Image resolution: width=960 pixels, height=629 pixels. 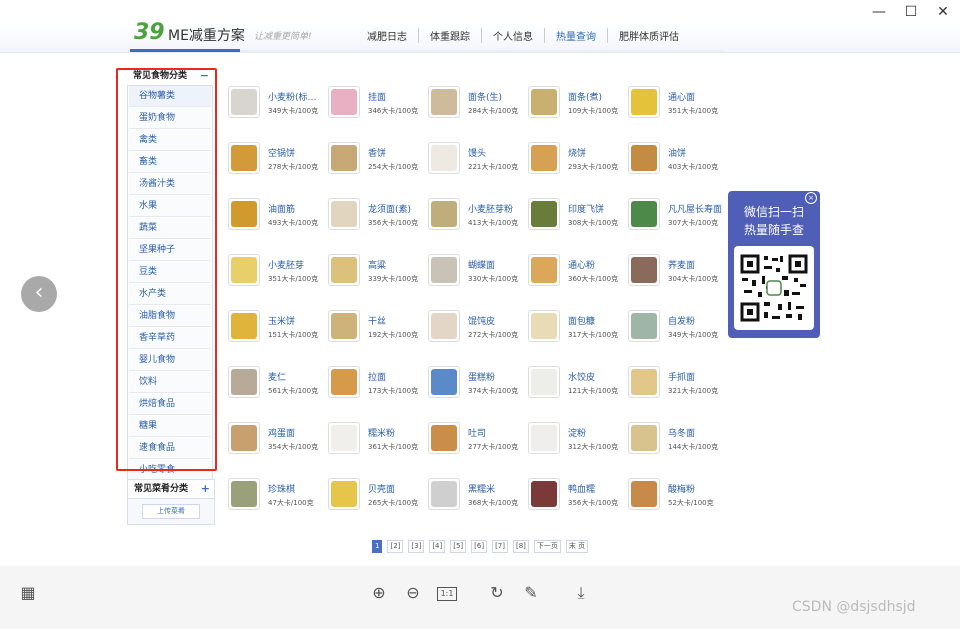 I want to click on food-name-link: 烧饼, so click(x=577, y=152).